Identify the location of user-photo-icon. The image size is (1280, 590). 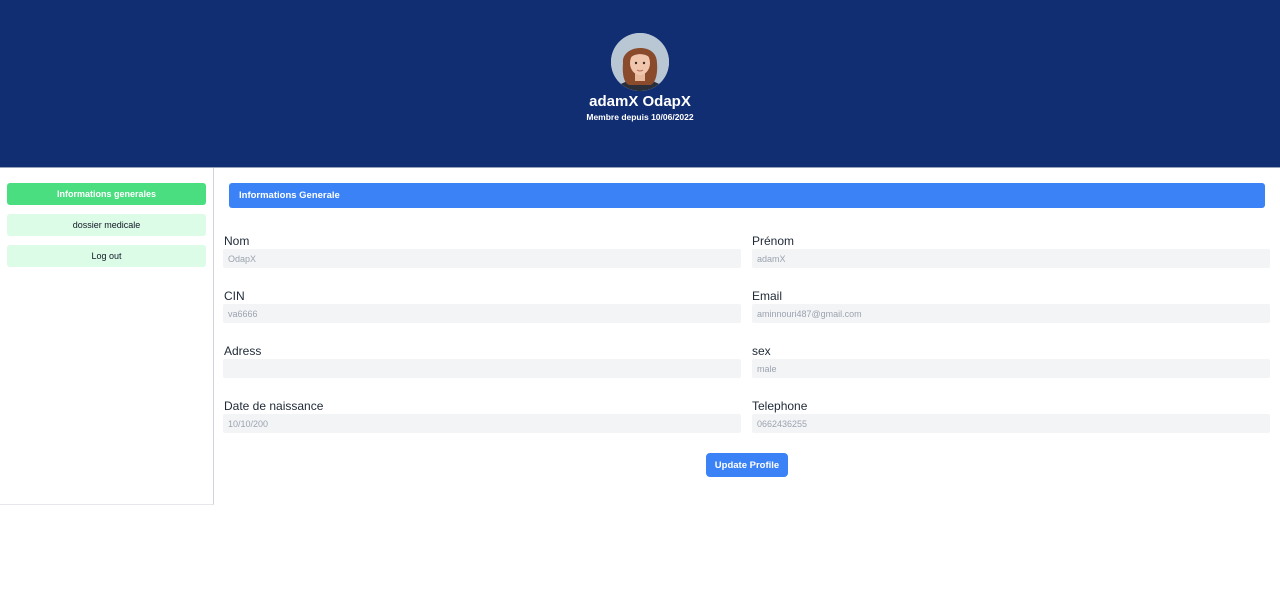
(640, 62).